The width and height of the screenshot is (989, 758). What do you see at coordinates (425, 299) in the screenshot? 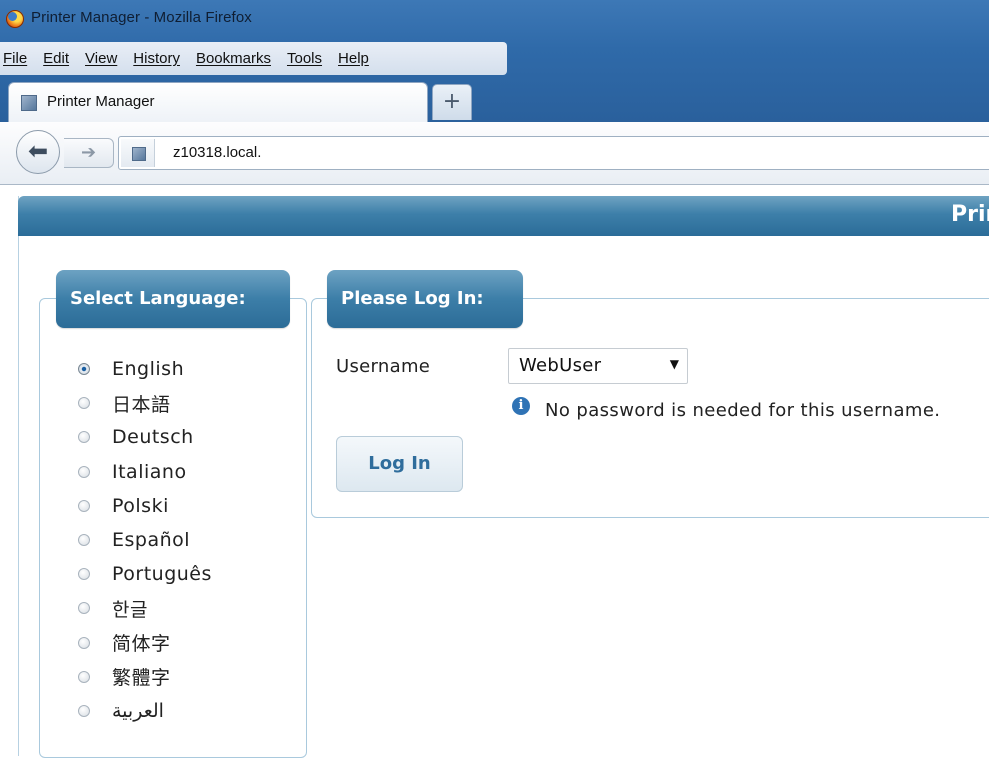
I see `login-legend: Please Log In:` at bounding box center [425, 299].